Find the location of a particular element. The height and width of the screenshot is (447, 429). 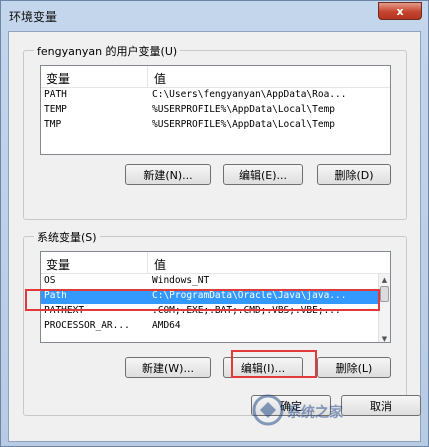

variable-value: Windows_NT is located at coordinates (181, 280).